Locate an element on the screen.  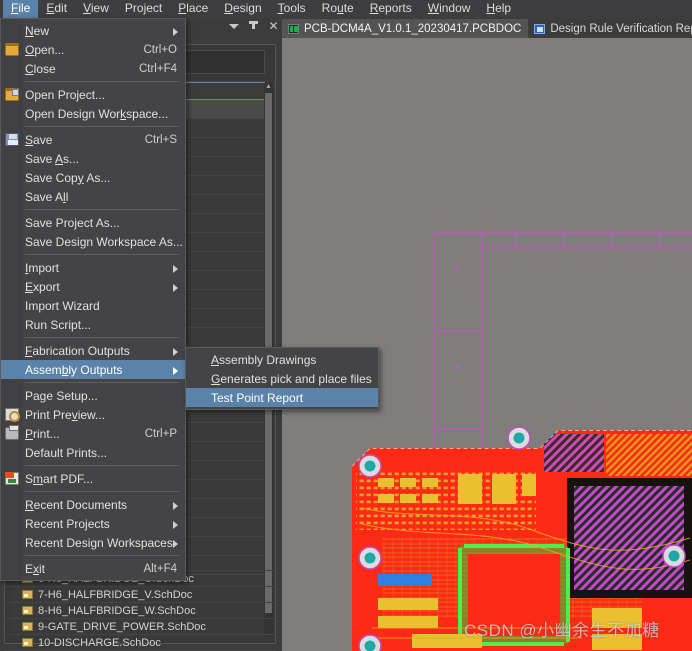
file-menu-item-recent-design-workspaces: Recent Design Workspaces is located at coordinates (93, 542).